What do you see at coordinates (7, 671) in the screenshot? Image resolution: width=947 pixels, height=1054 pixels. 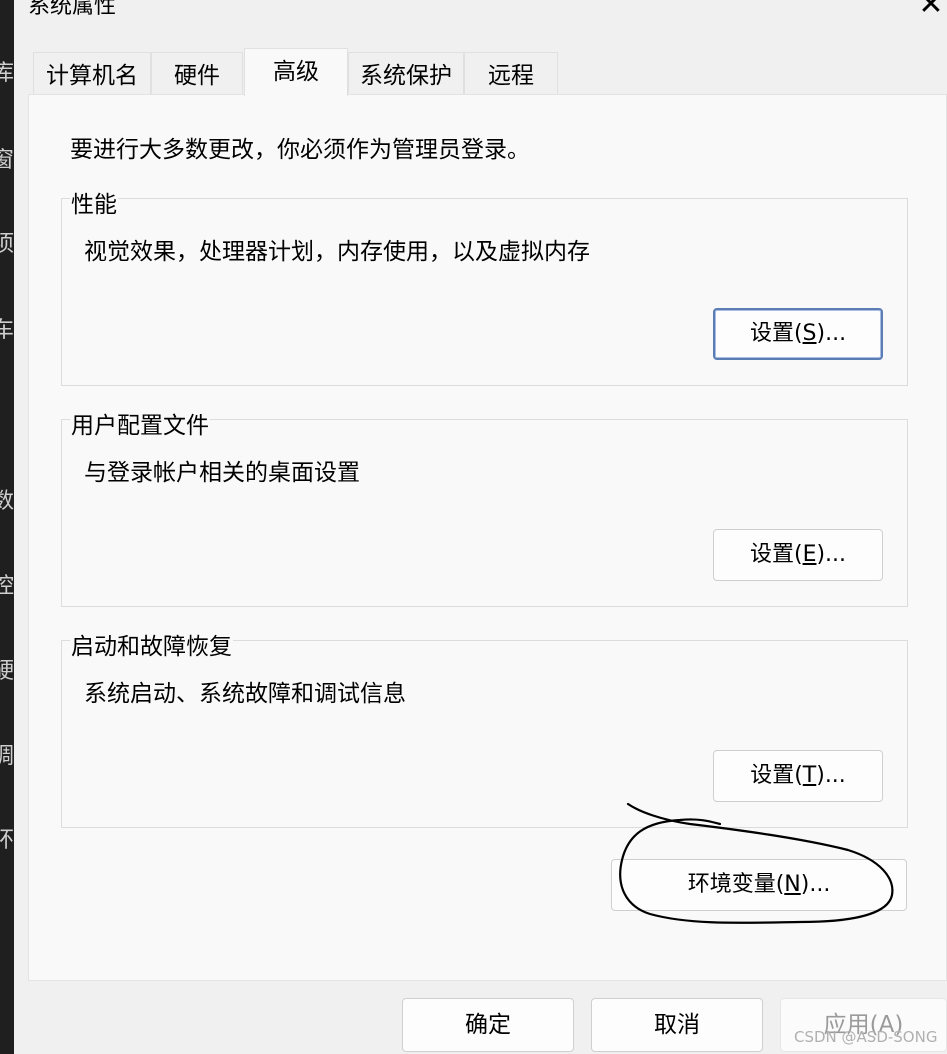 I see `background-glyph: 硬` at bounding box center [7, 671].